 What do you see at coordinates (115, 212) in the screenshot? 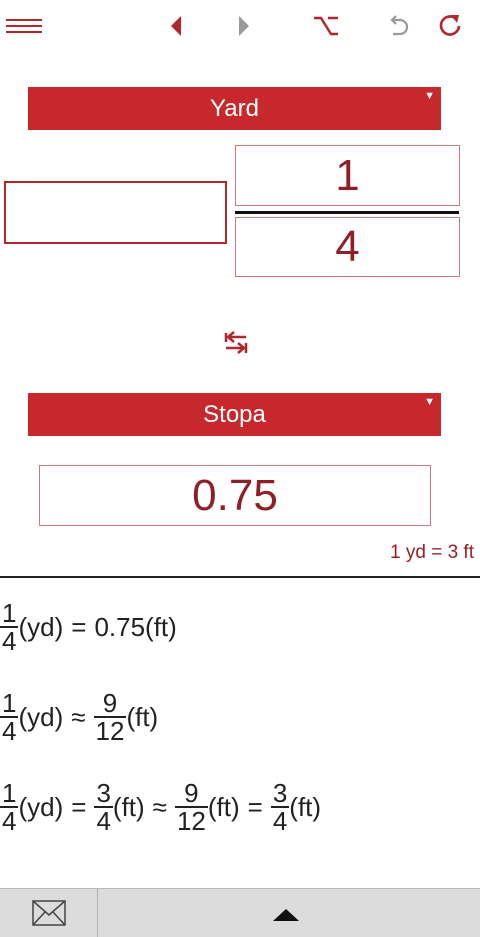
I see `whole-number-input` at bounding box center [115, 212].